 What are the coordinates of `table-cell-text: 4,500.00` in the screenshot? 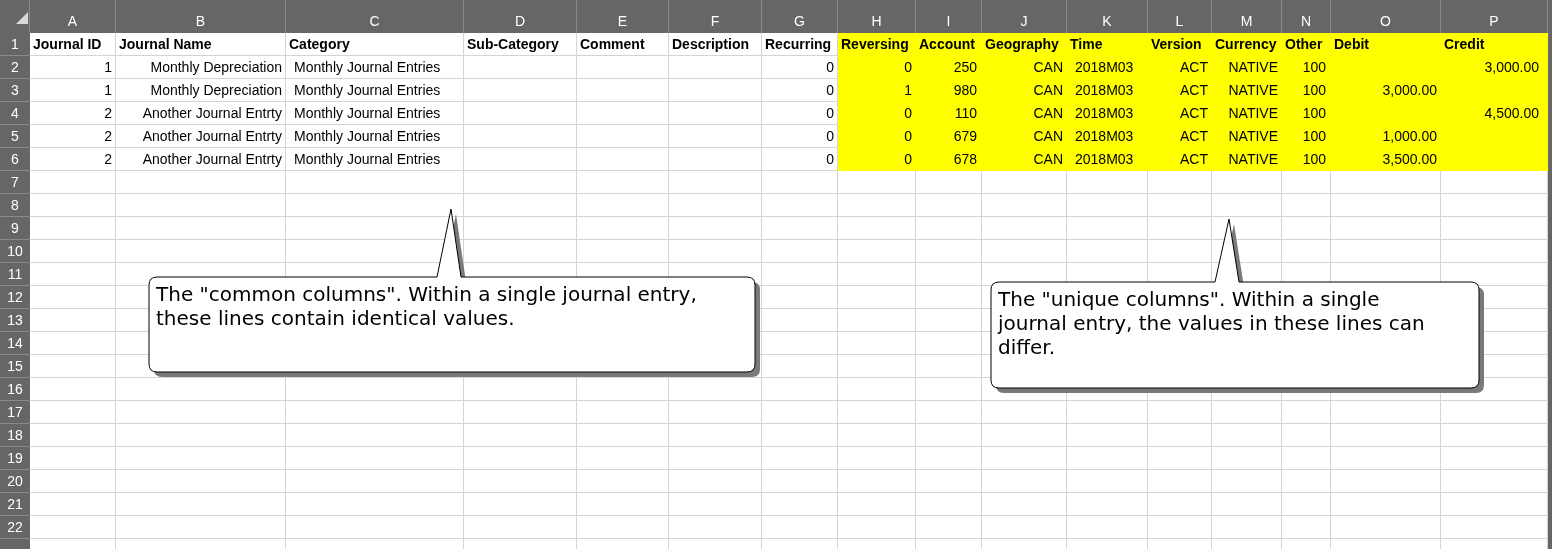 It's located at (1511, 113).